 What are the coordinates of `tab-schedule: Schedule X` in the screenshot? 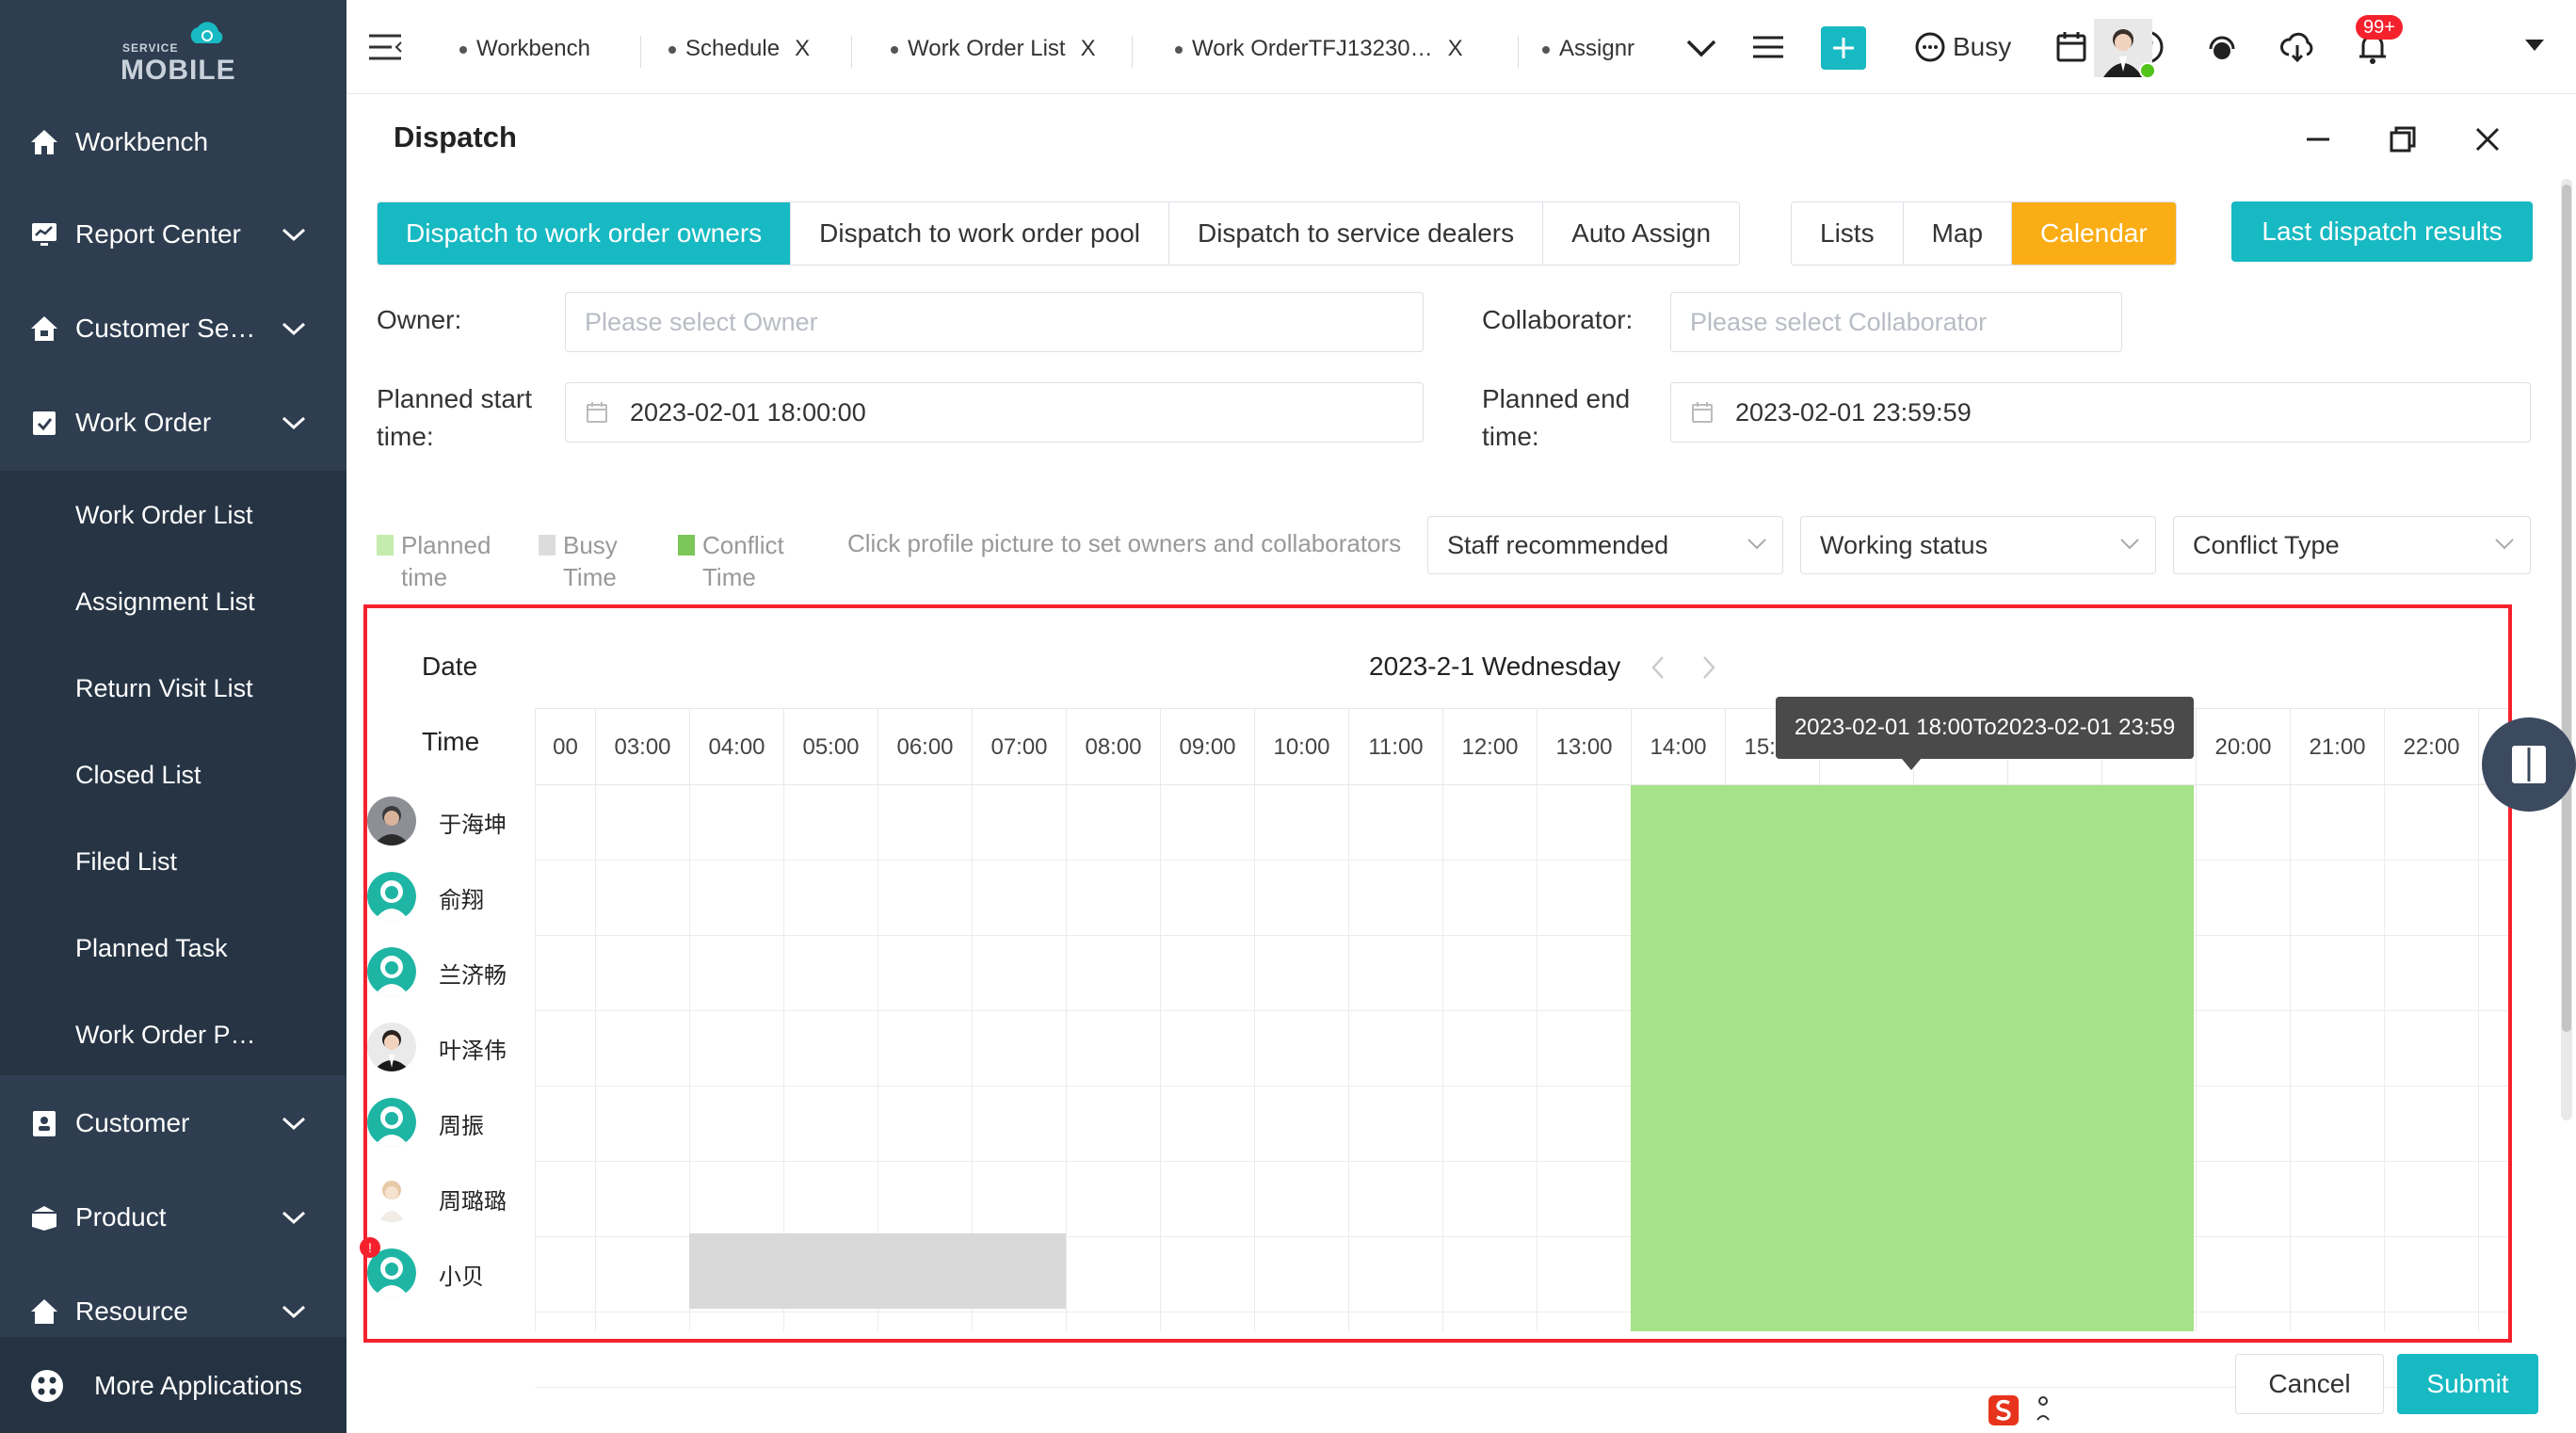 It's located at (739, 49).